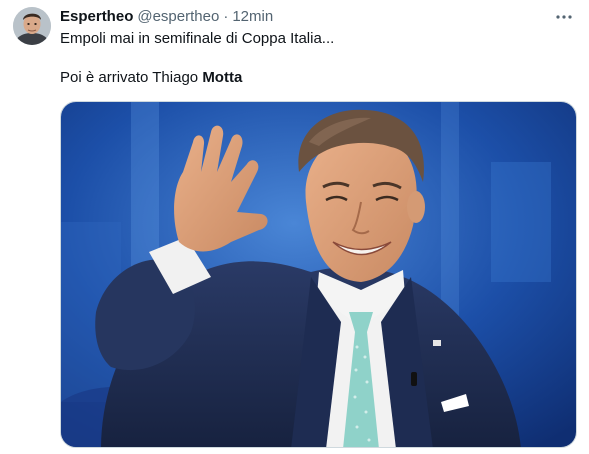 This screenshot has height=454, width=589. I want to click on display-name: Espertheo, so click(96, 17).